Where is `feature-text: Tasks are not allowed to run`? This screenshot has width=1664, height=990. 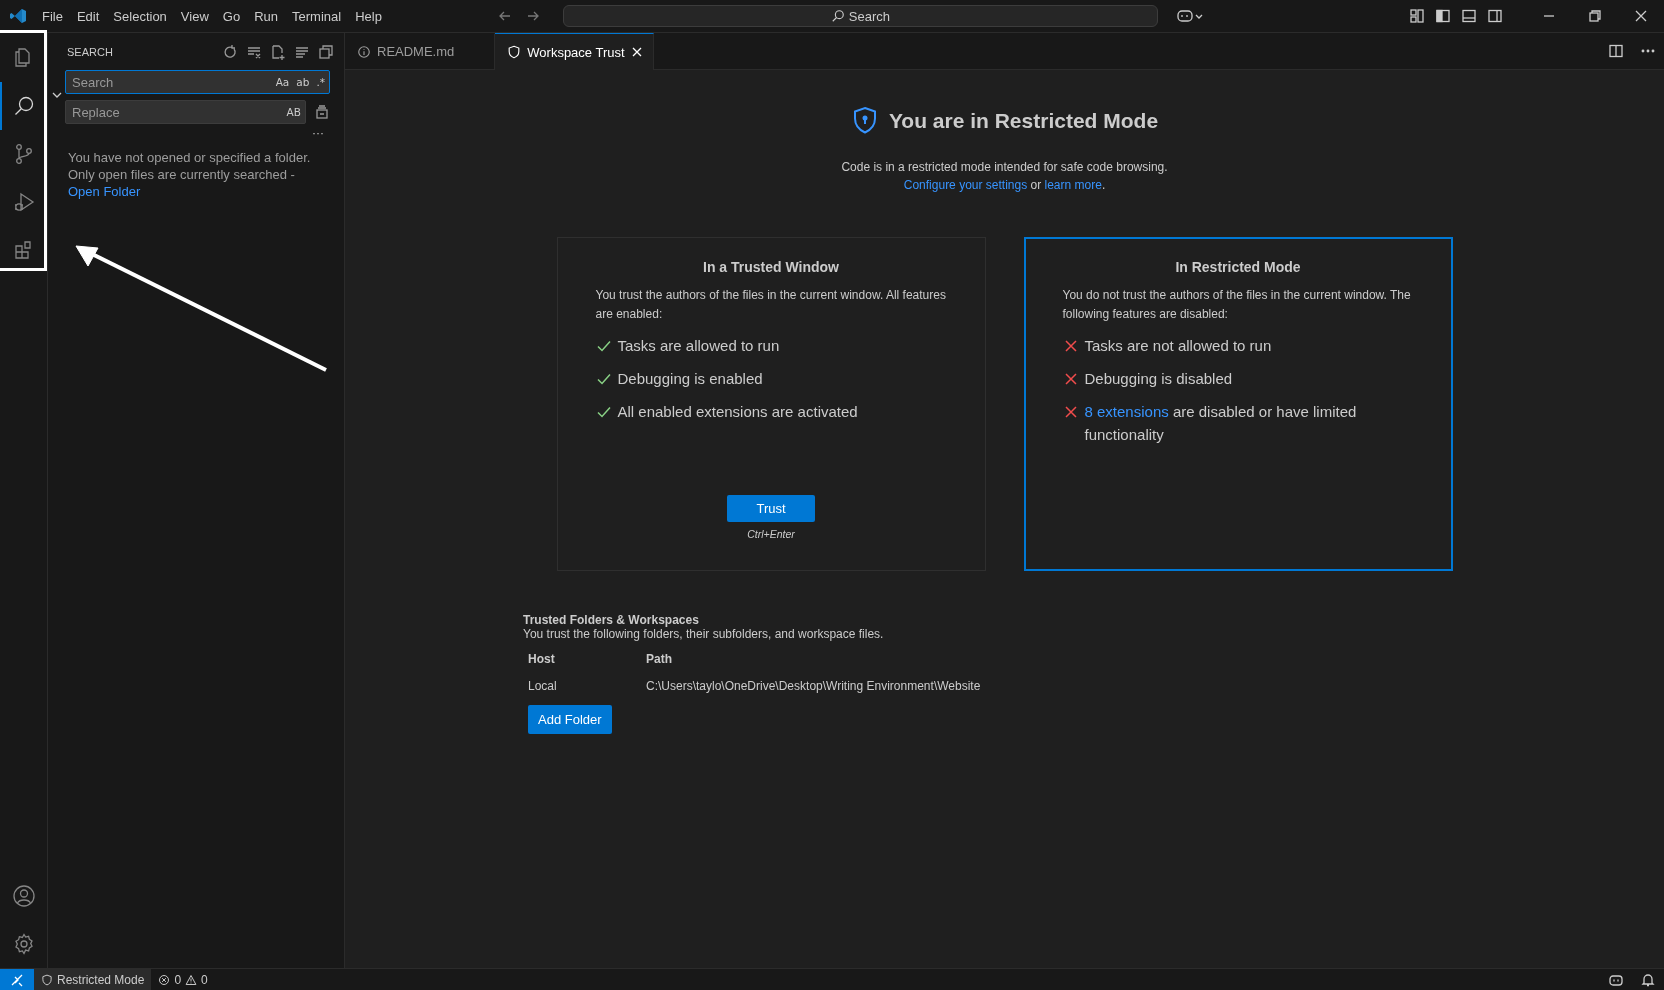 feature-text: Tasks are not allowed to run is located at coordinates (1178, 346).